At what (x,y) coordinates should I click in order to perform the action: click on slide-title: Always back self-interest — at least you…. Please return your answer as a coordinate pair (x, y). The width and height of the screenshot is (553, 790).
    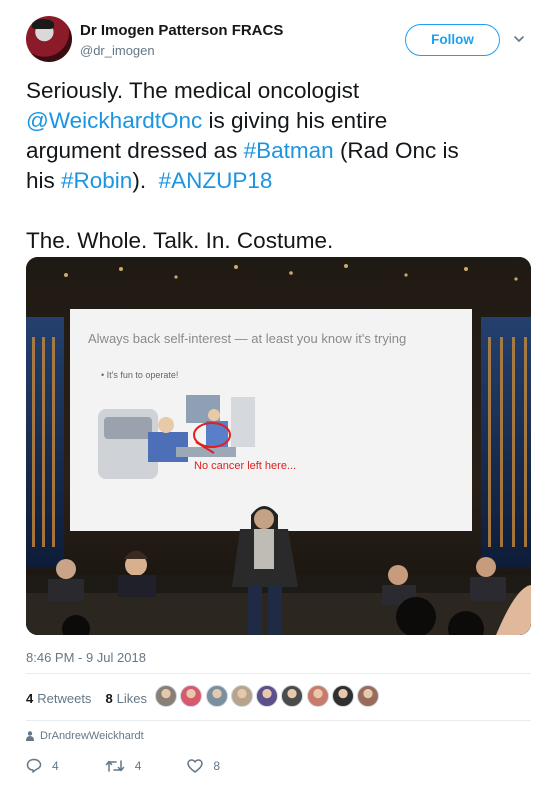
    Looking at the image, I should click on (247, 338).